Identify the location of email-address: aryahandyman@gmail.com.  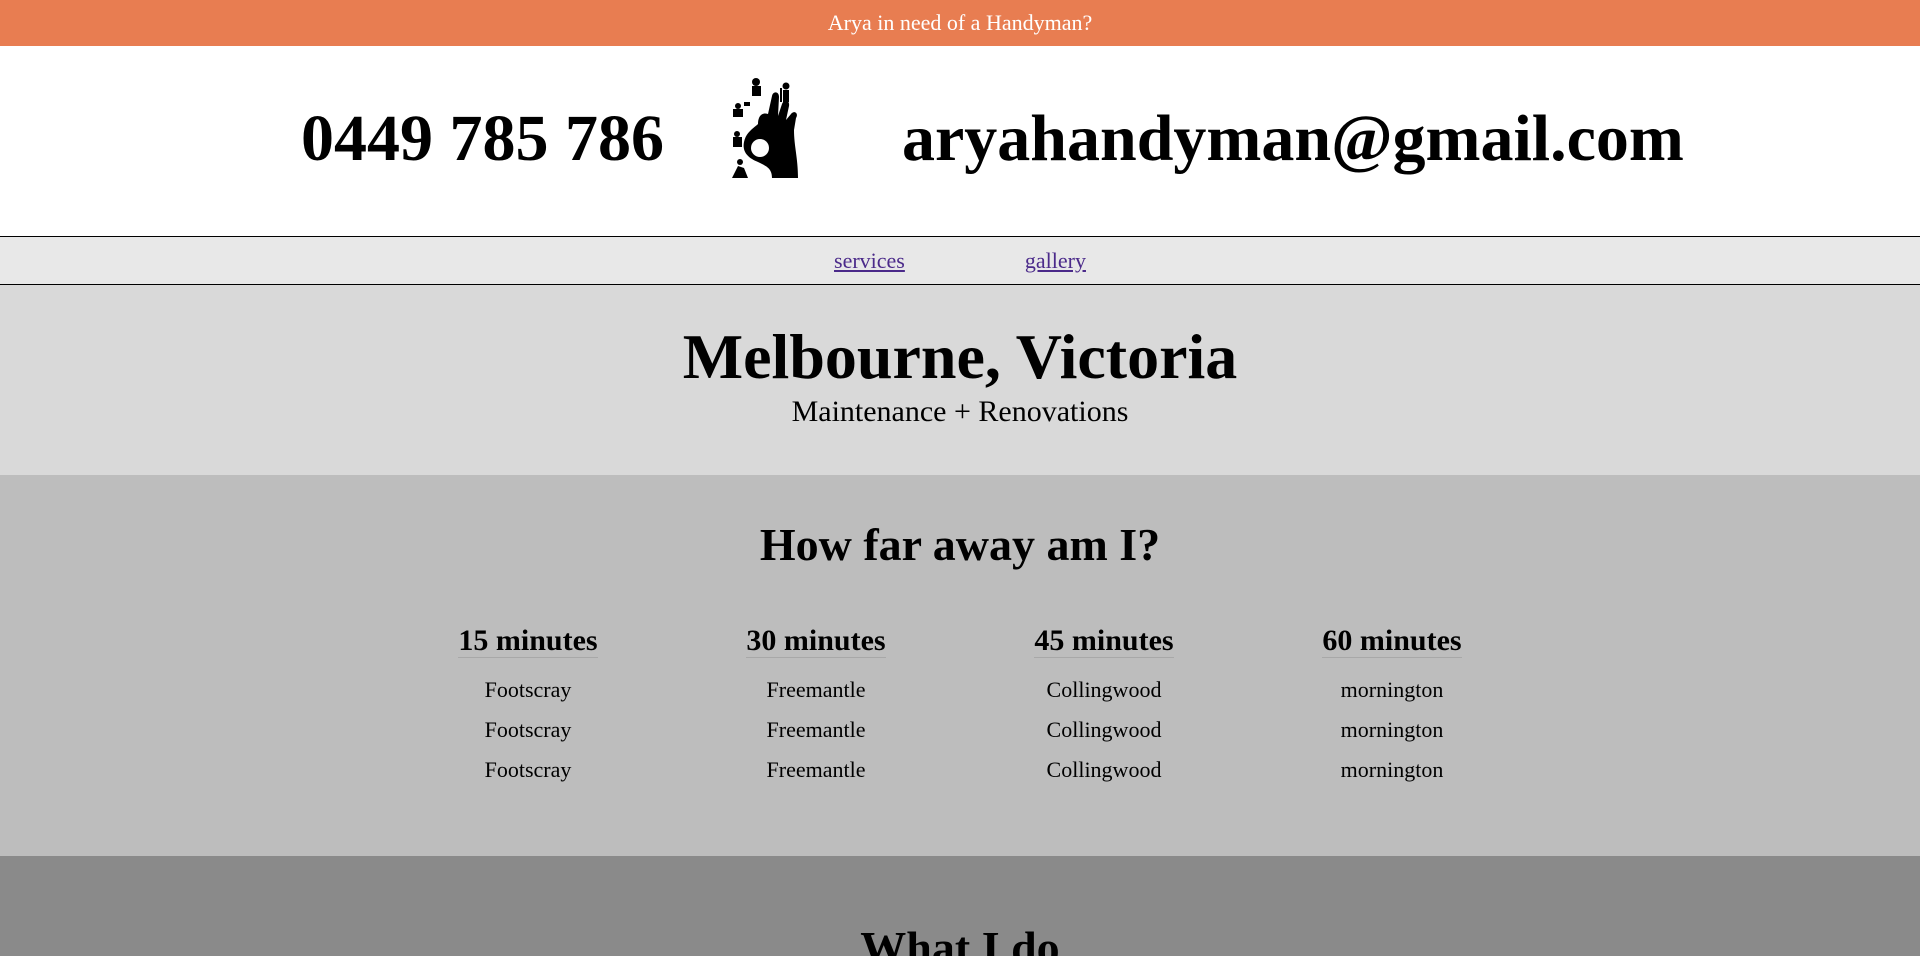
(1293, 139).